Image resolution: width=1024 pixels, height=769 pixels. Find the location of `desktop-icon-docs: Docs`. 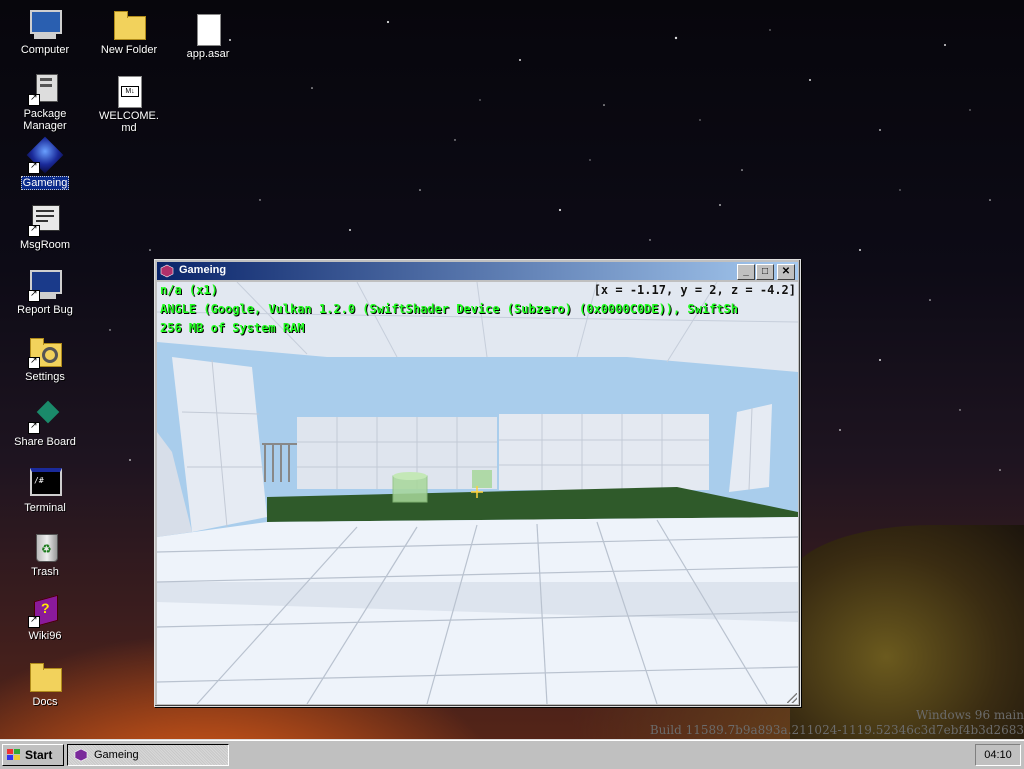

desktop-icon-docs: Docs is located at coordinates (45, 684).